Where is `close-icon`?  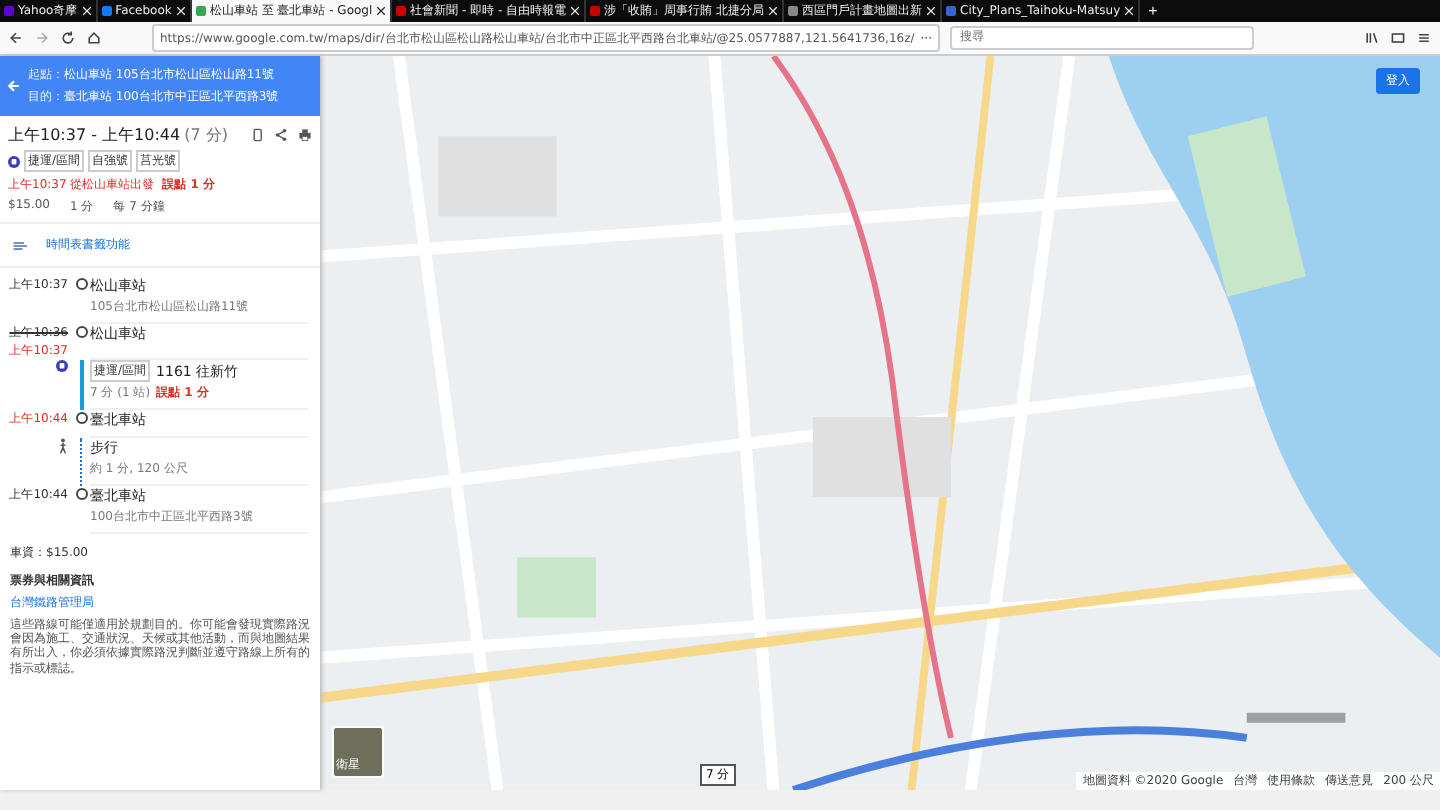
close-icon is located at coordinates (381, 11).